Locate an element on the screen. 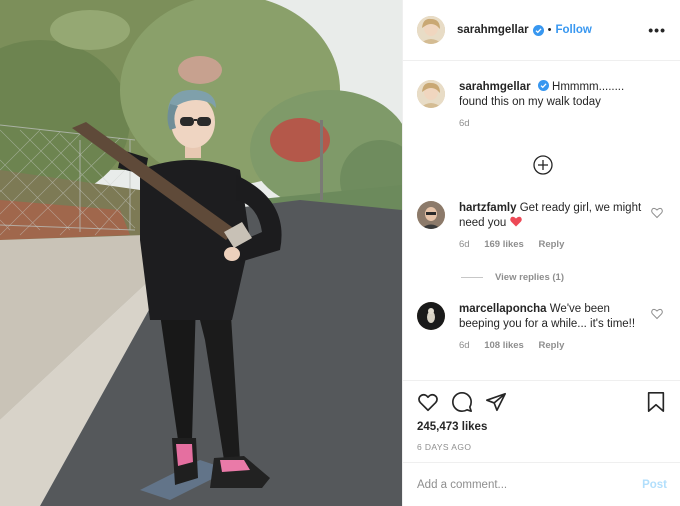  likes-count: 245,473 likes is located at coordinates (452, 427).